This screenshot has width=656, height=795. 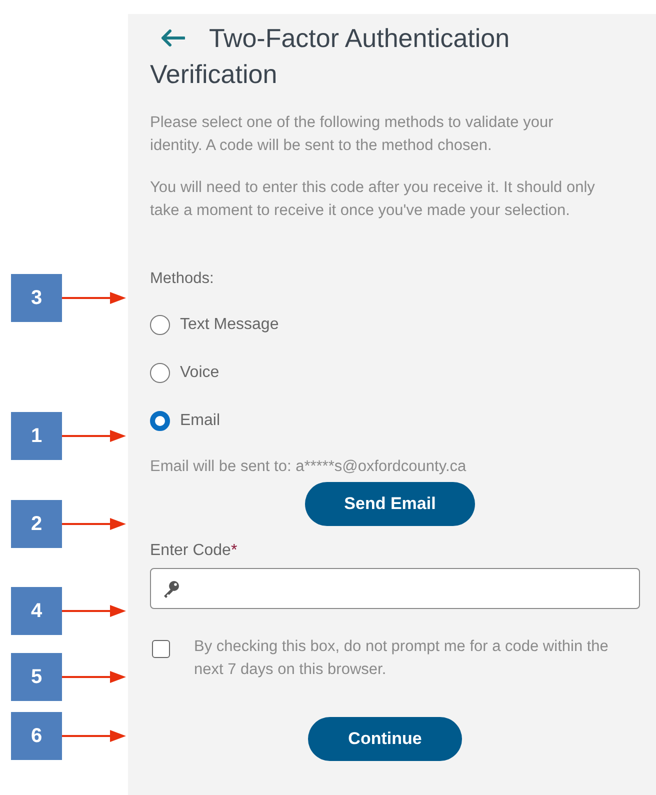 I want to click on method-label: Email, so click(x=200, y=421).